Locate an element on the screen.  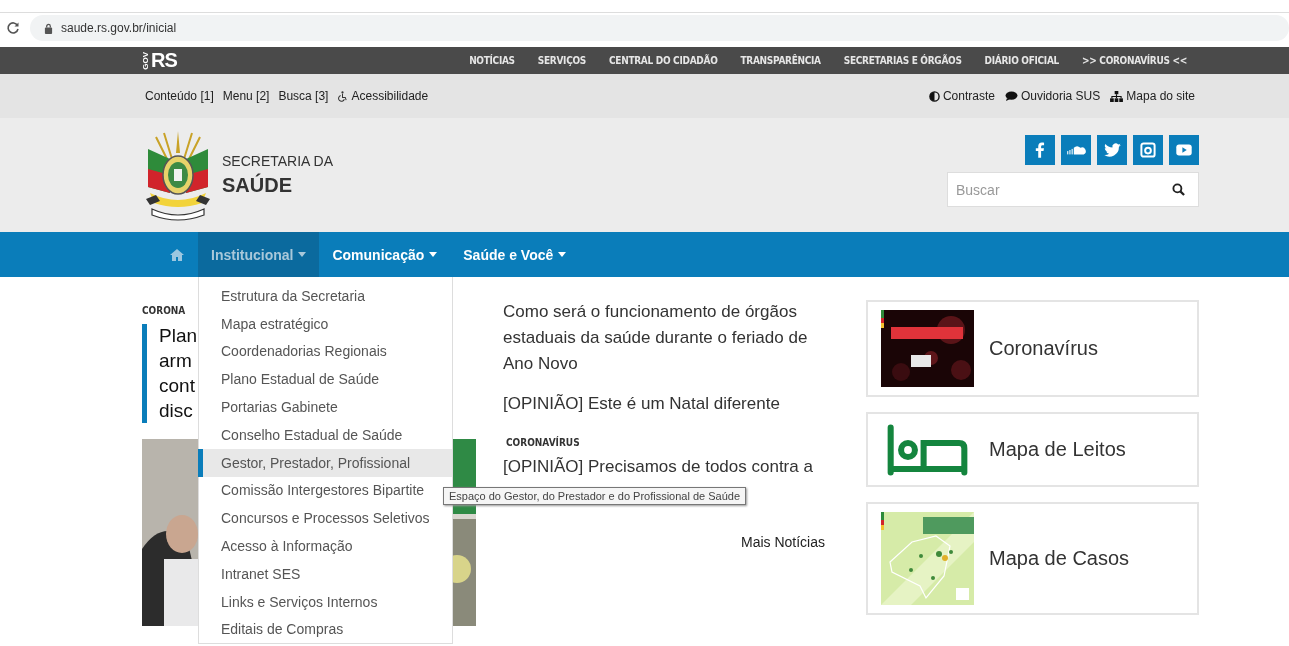
top-nav-link: SERVIÇOS is located at coordinates (561, 60).